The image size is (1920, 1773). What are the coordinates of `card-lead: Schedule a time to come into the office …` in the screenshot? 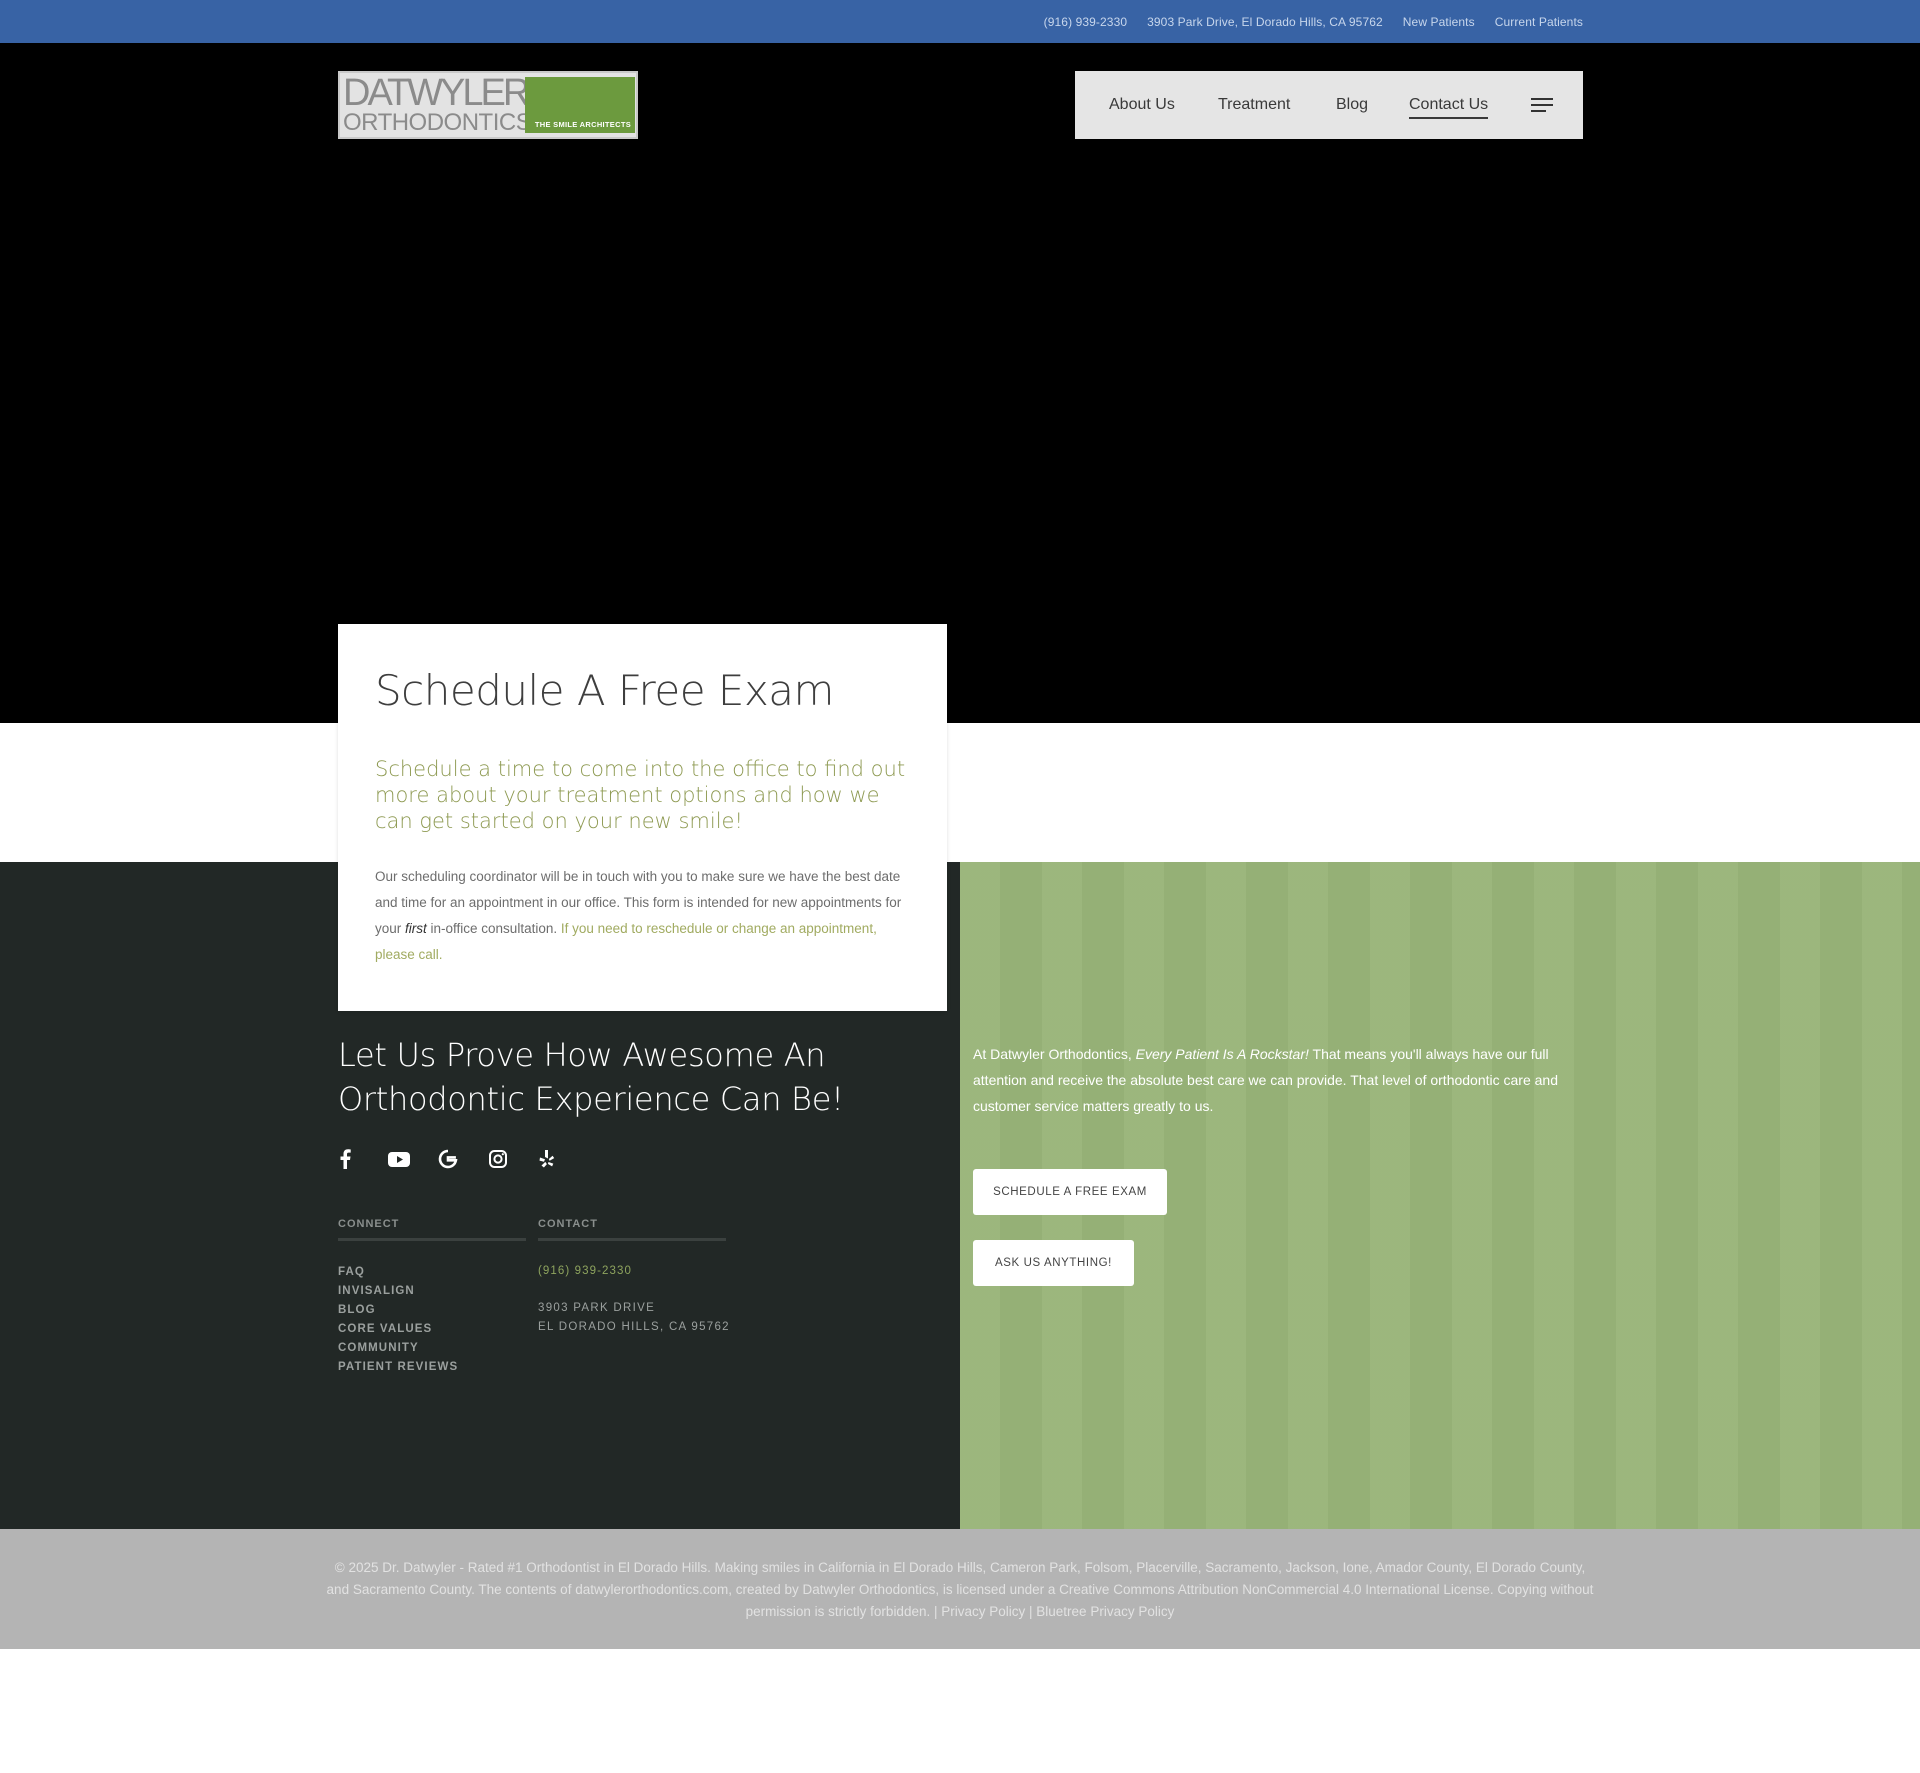 It's located at (640, 795).